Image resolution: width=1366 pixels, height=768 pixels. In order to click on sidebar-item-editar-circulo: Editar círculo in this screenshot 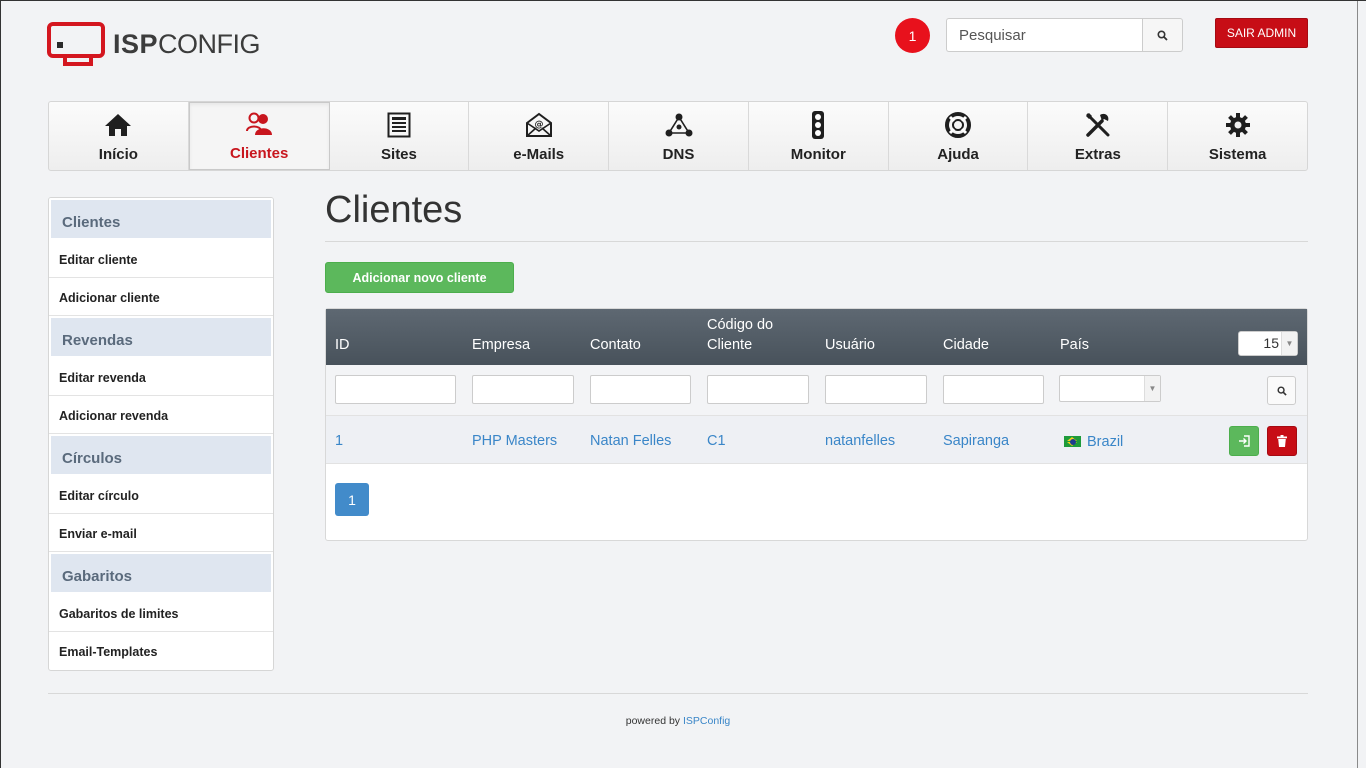, I will do `click(161, 495)`.